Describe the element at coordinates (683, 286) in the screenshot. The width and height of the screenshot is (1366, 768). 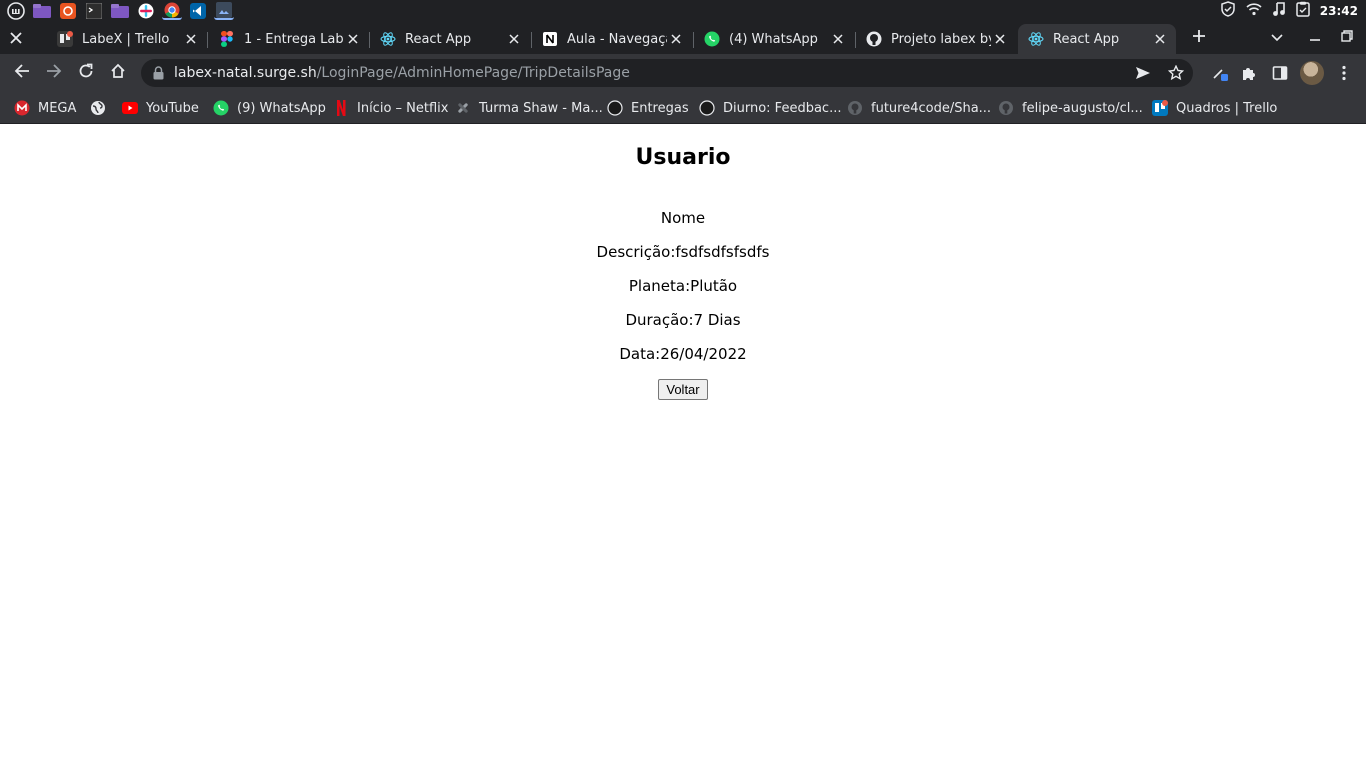
I see `trip-planet: Planeta:Plutão` at that location.